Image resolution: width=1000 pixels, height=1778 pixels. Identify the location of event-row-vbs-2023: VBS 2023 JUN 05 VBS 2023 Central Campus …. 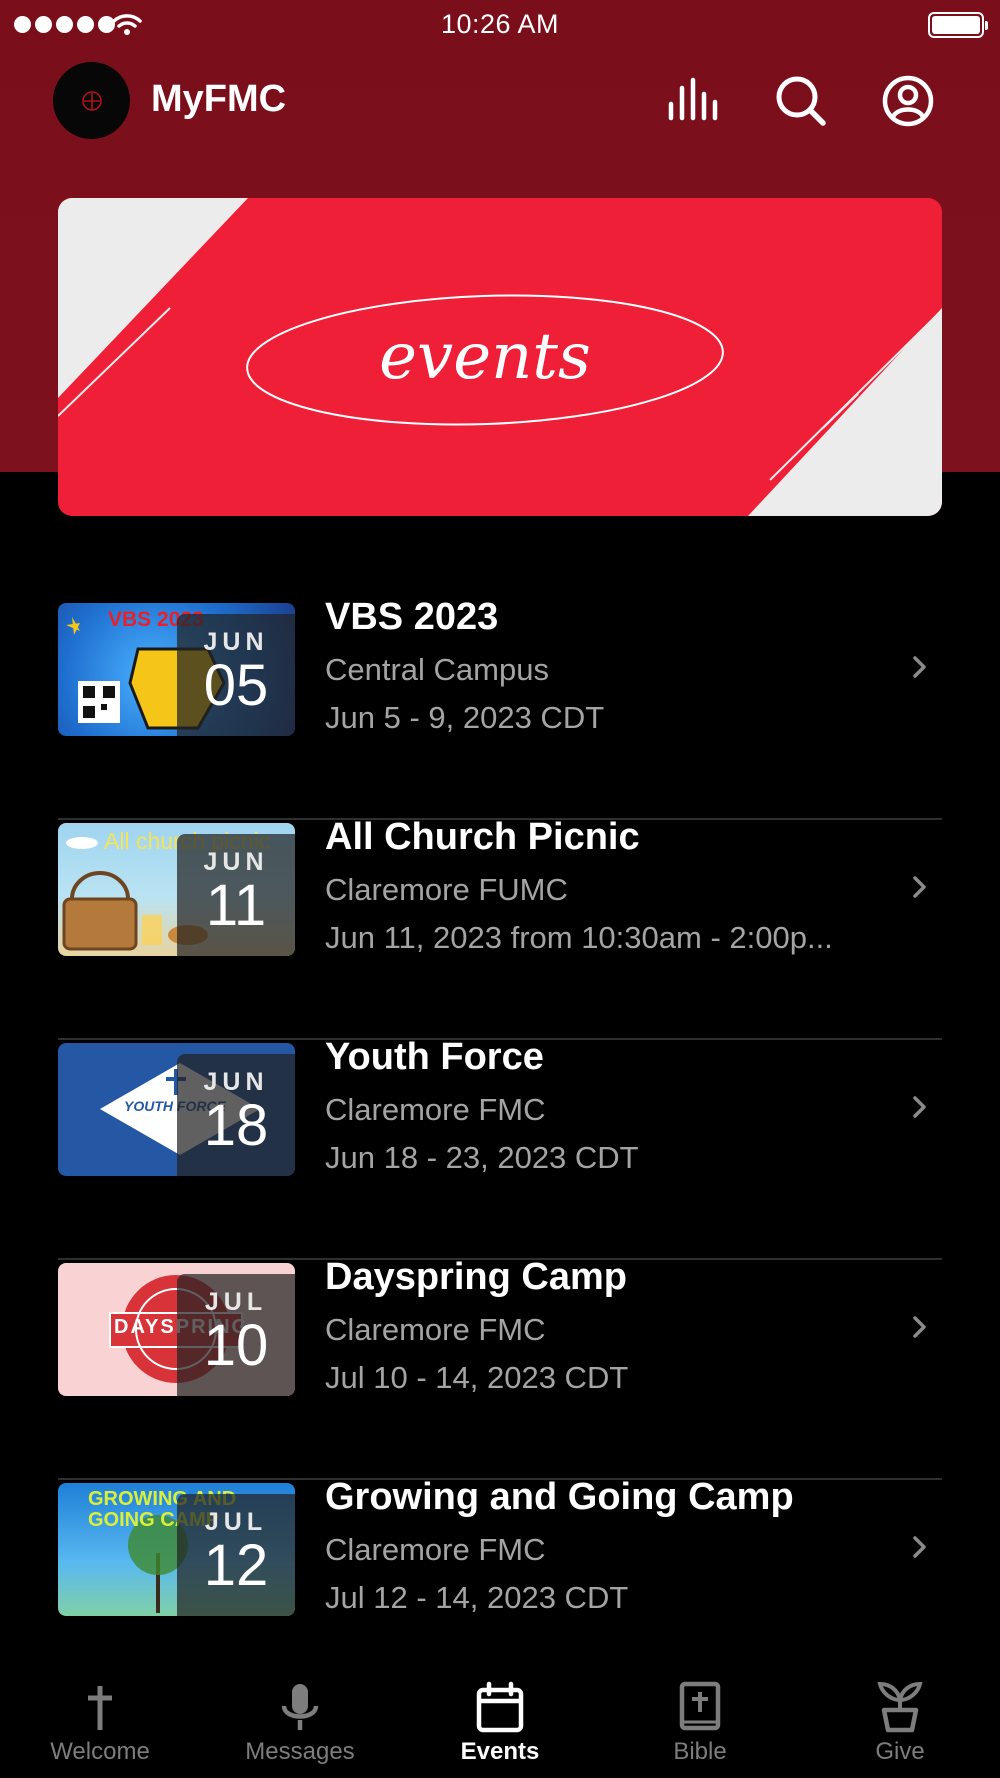
(500, 708).